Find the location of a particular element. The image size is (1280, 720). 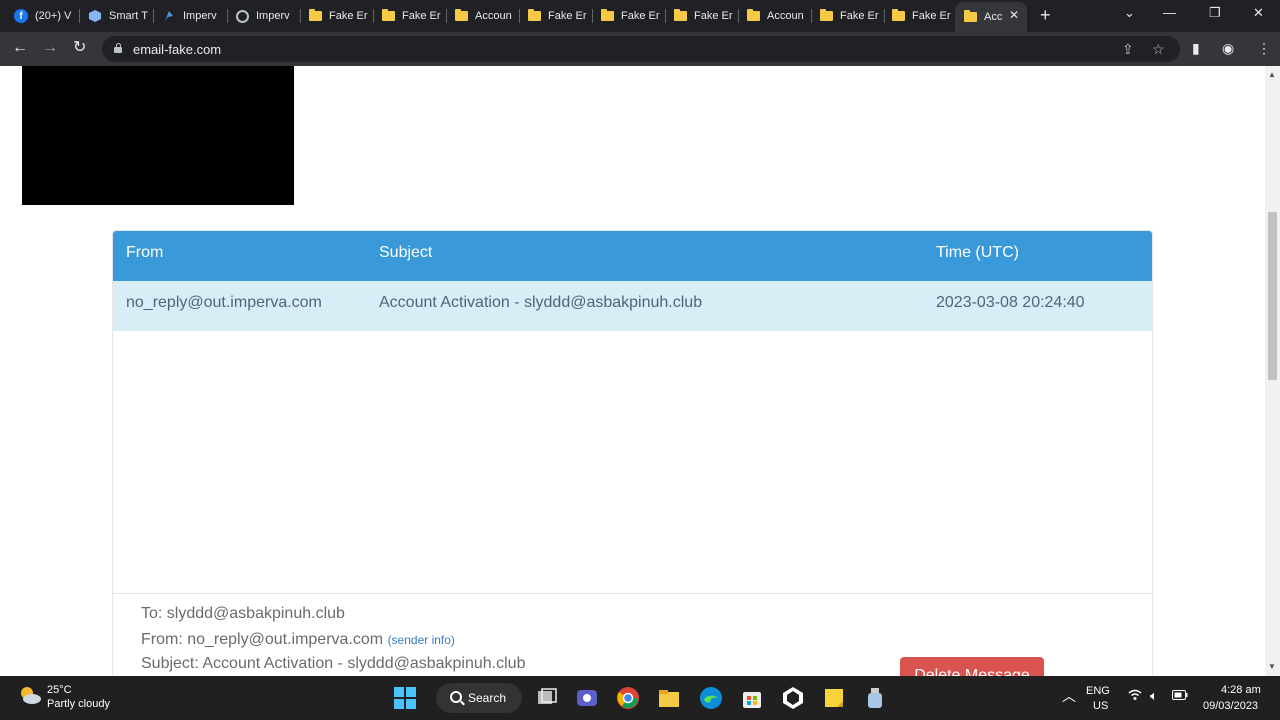

tab-fake-7: Fake Er is located at coordinates (923, 16).